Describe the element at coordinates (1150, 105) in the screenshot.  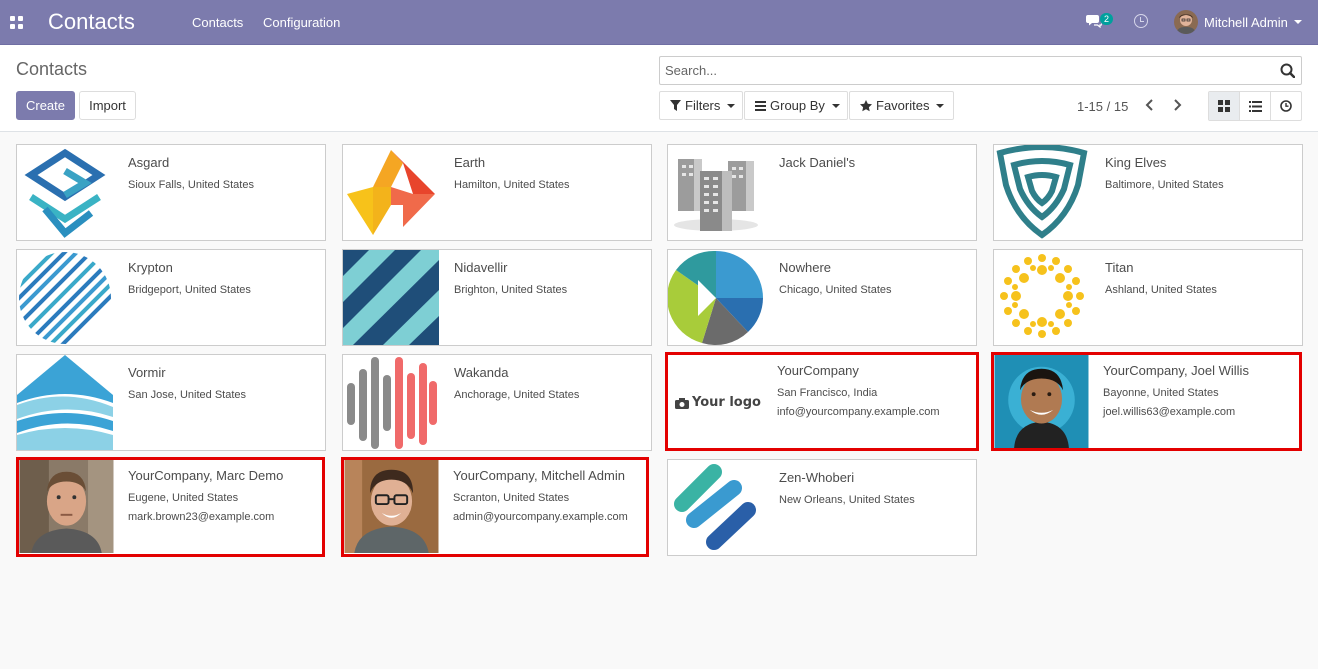
I see `chevron-left-icon` at that location.